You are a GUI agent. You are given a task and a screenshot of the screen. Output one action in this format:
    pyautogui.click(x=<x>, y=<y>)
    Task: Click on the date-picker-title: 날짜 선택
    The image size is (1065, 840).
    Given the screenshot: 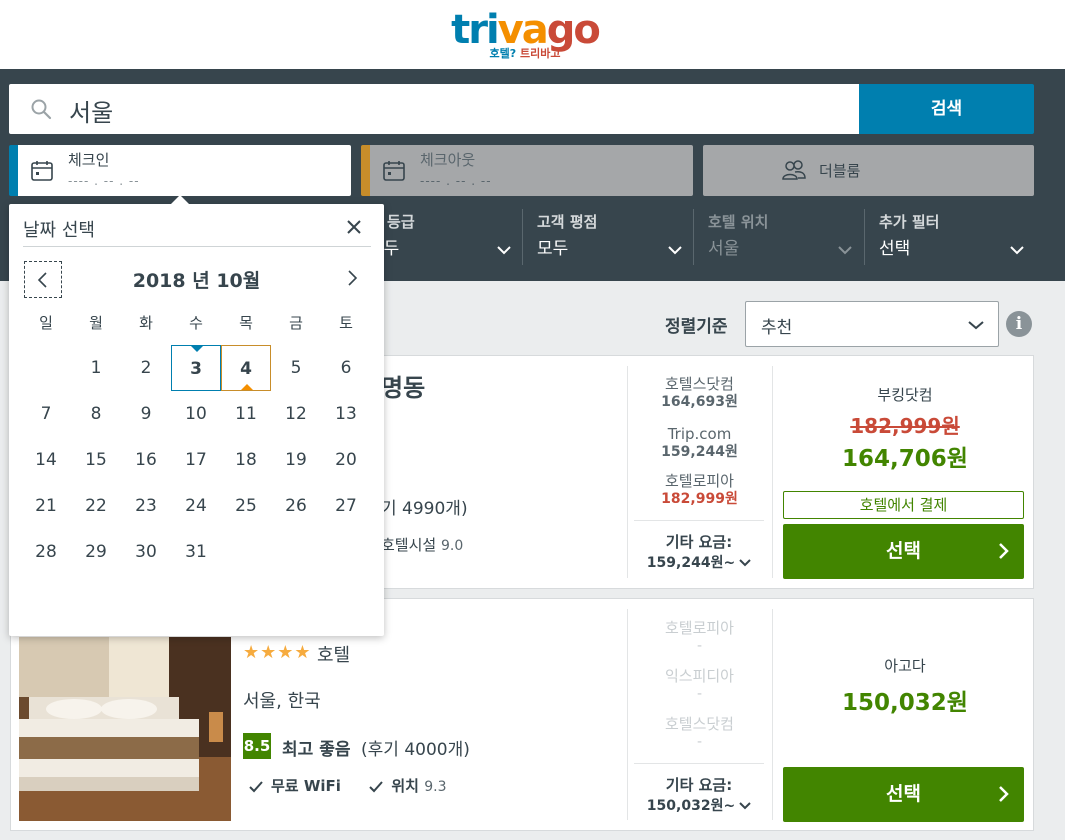 What is the action you would take?
    pyautogui.click(x=59, y=230)
    